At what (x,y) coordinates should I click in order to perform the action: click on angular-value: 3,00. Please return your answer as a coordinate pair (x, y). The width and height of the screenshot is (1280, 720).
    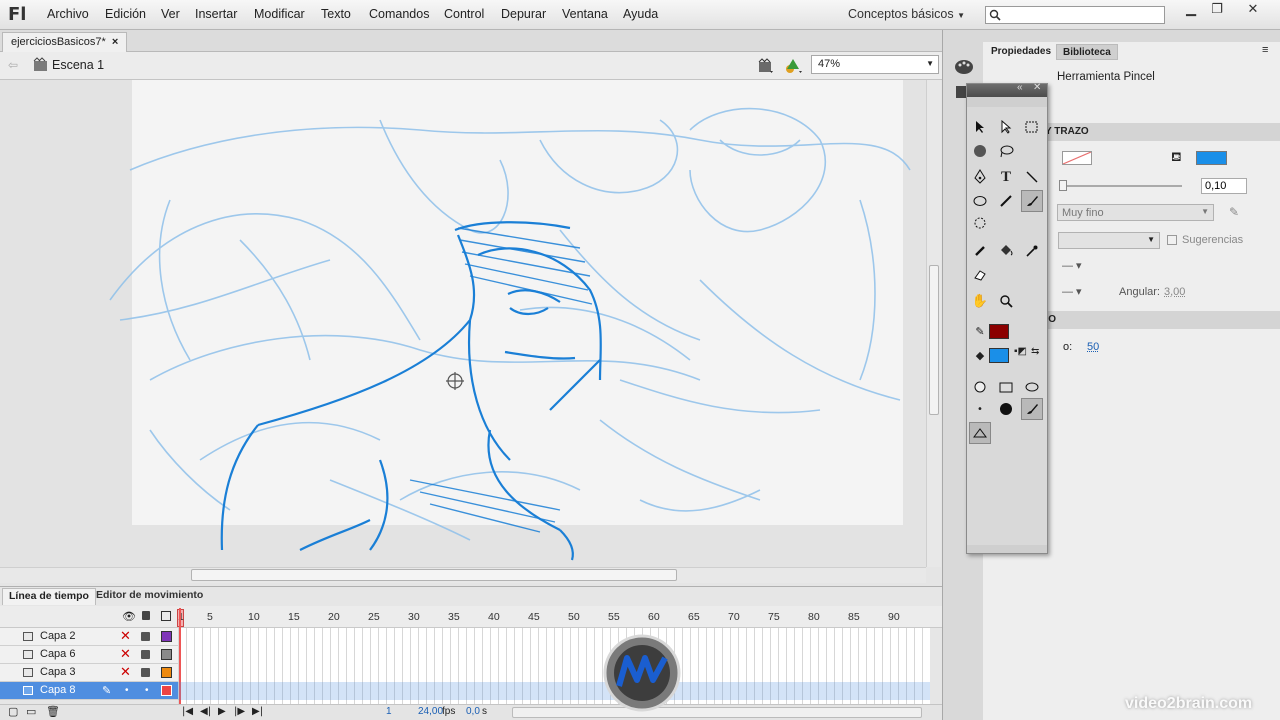
    Looking at the image, I should click on (1174, 292).